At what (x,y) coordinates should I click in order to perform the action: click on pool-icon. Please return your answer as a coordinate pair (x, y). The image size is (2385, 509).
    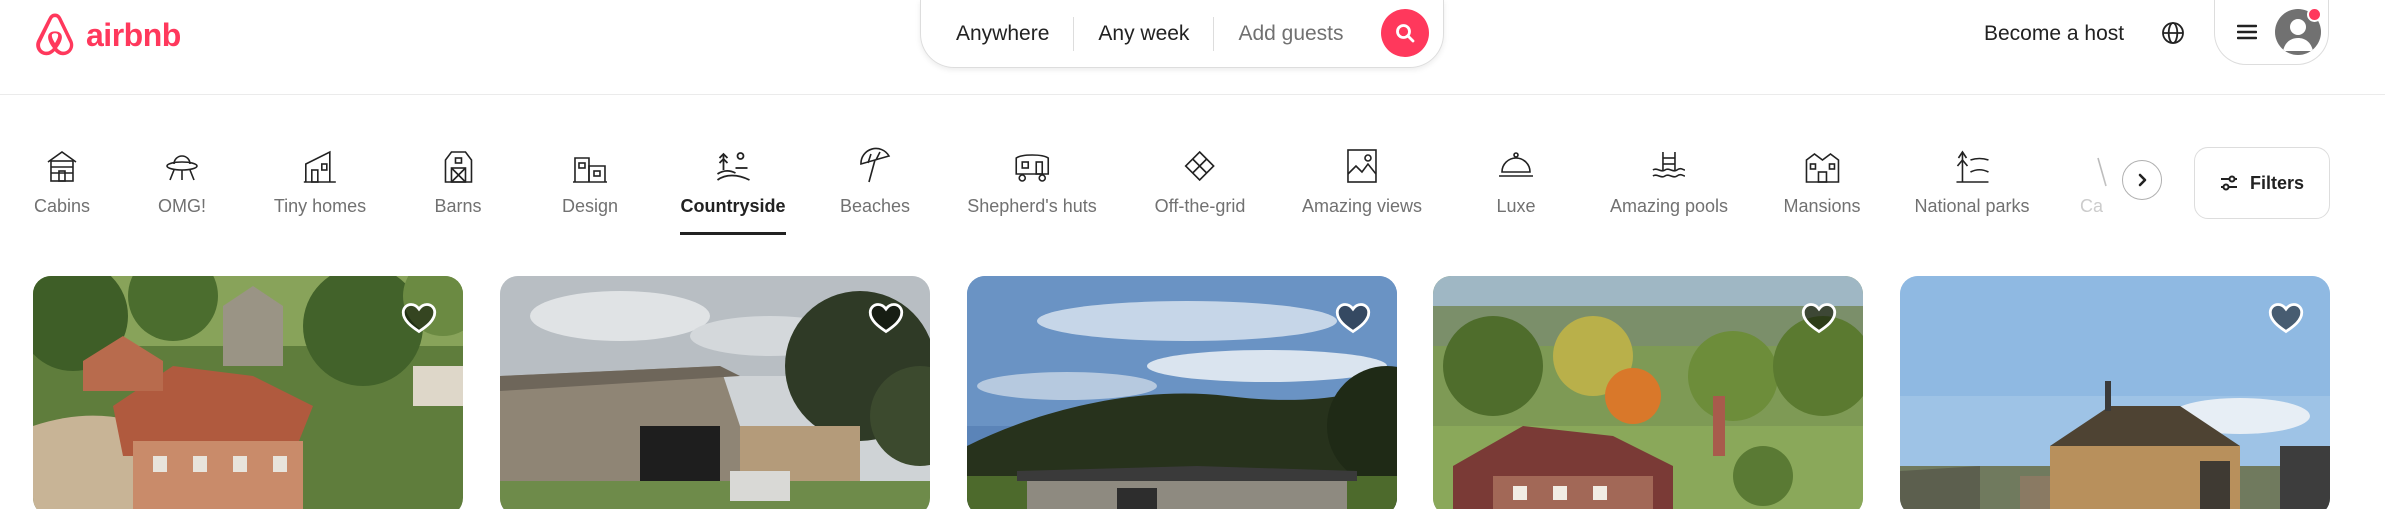
    Looking at the image, I should click on (1669, 165).